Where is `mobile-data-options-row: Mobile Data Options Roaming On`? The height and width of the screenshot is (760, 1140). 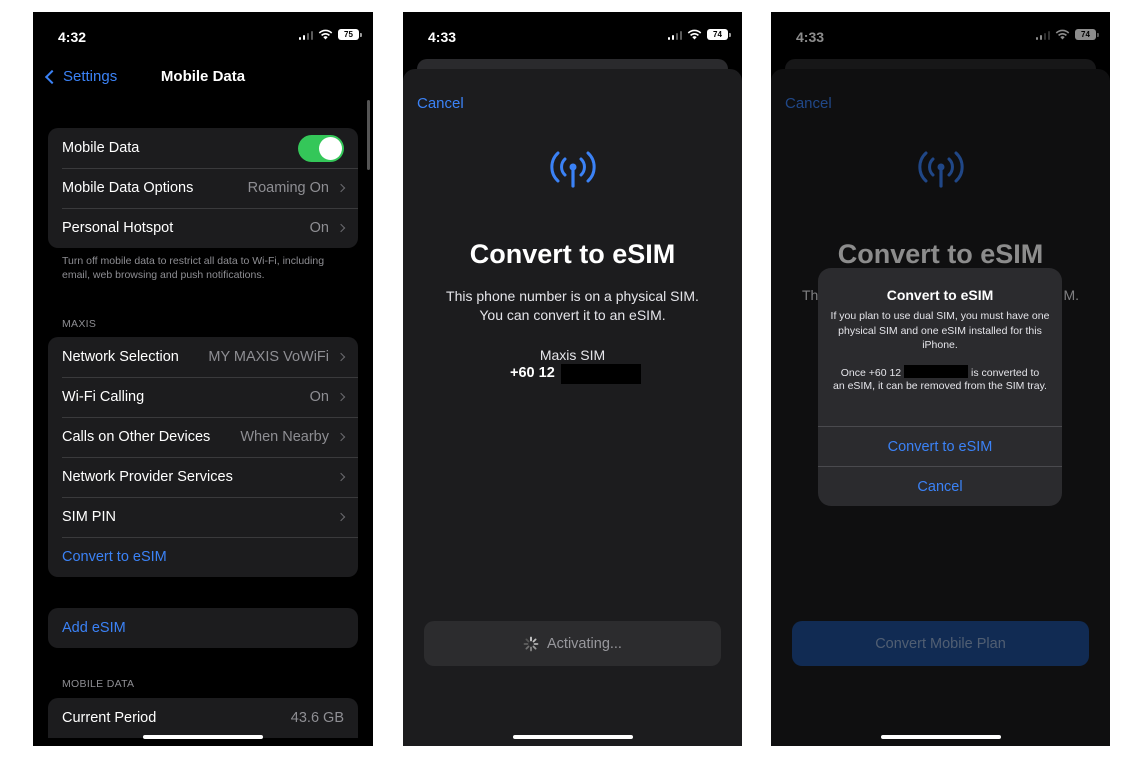 mobile-data-options-row: Mobile Data Options Roaming On is located at coordinates (203, 188).